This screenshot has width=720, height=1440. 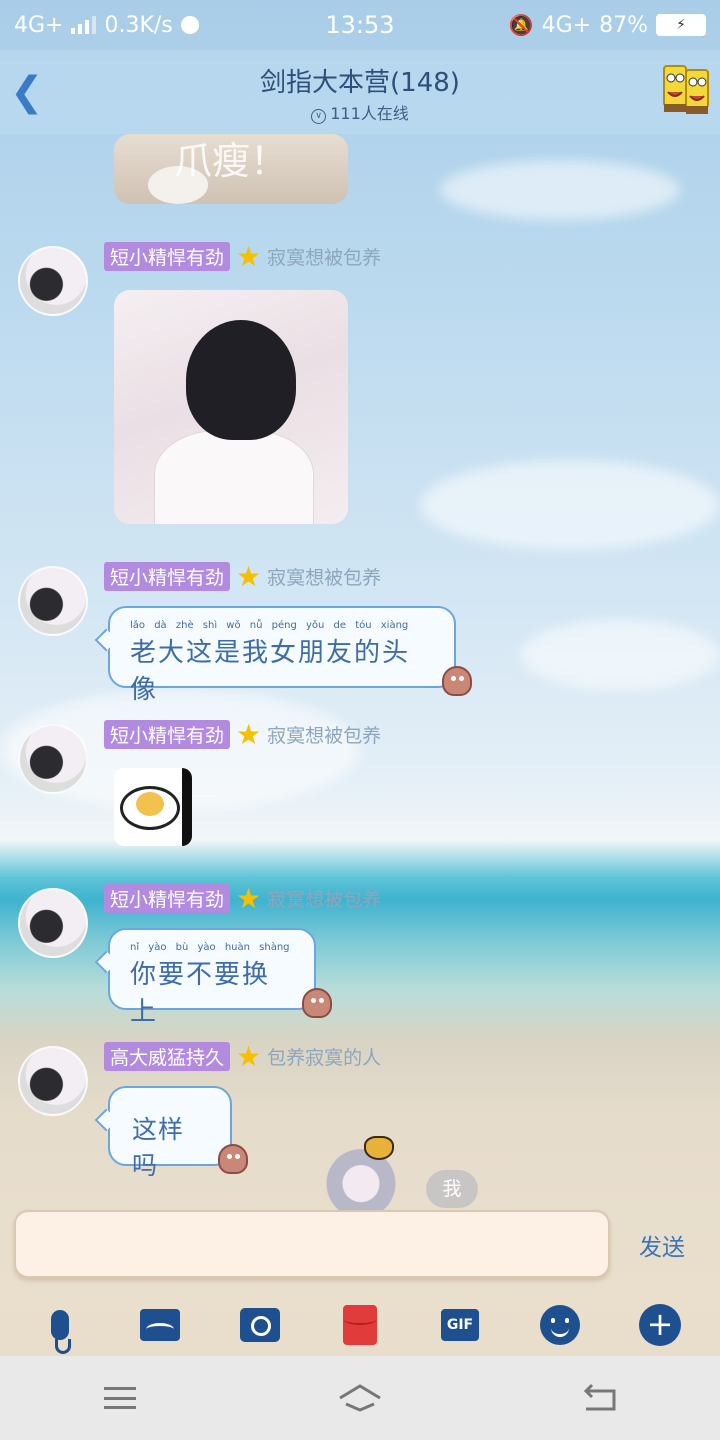 What do you see at coordinates (158, 1147) in the screenshot?
I see `message-text: 这样吗` at bounding box center [158, 1147].